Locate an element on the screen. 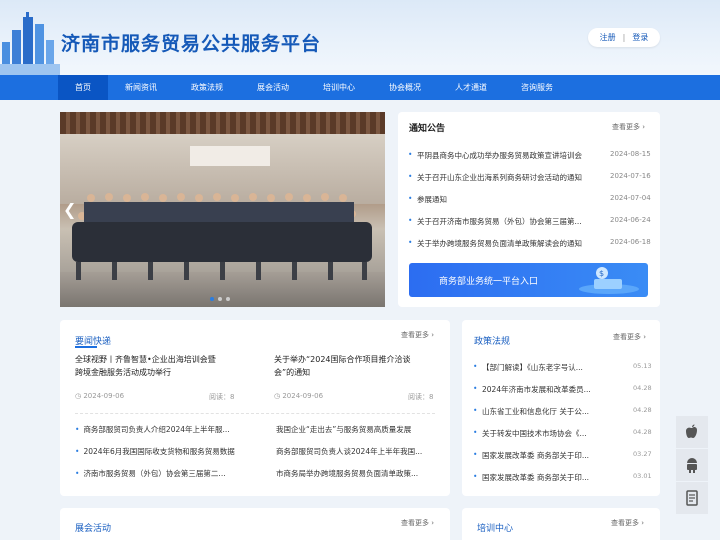 The width and height of the screenshot is (720, 540). featured-news-1-meta: ◷ 2024-09-06 is located at coordinates (99, 396).